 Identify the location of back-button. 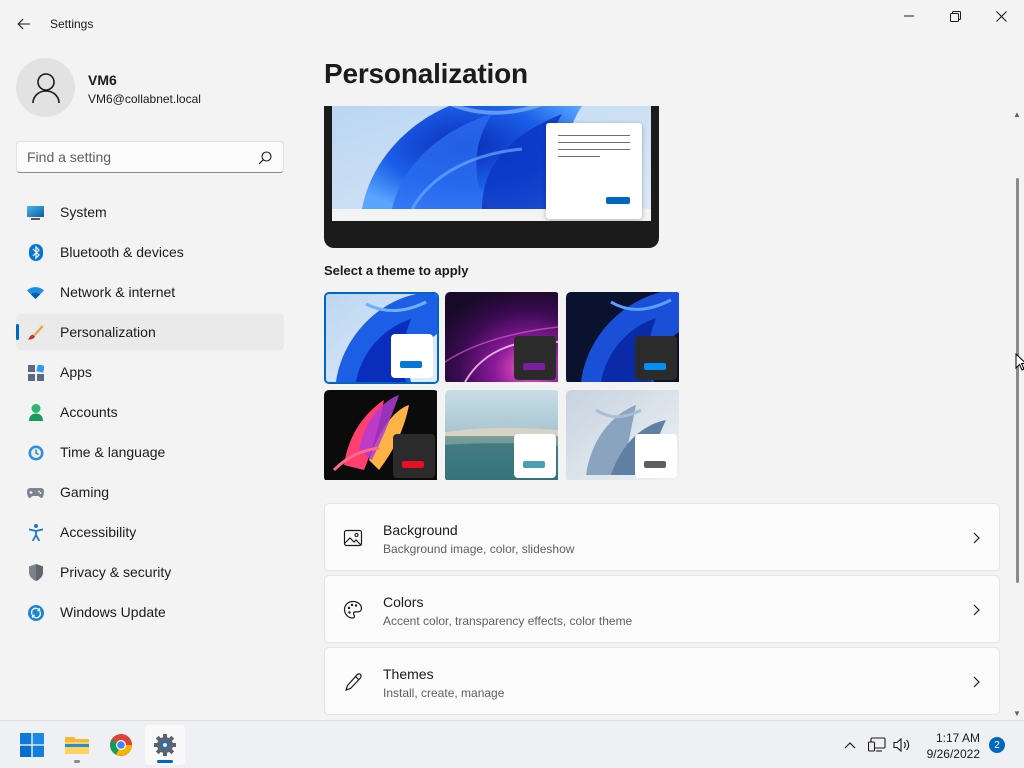
(24, 24).